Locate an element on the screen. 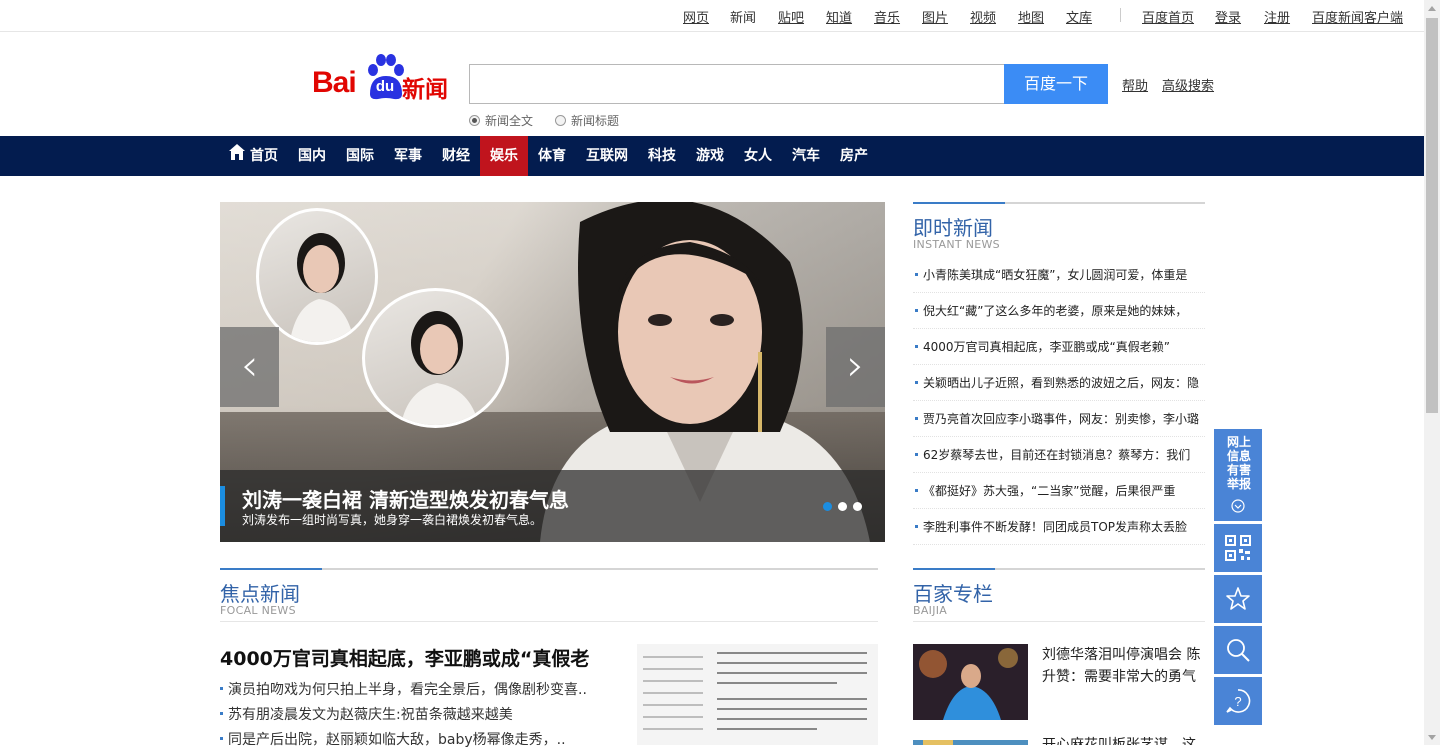  page-scrollbar is located at coordinates (1432, 372).